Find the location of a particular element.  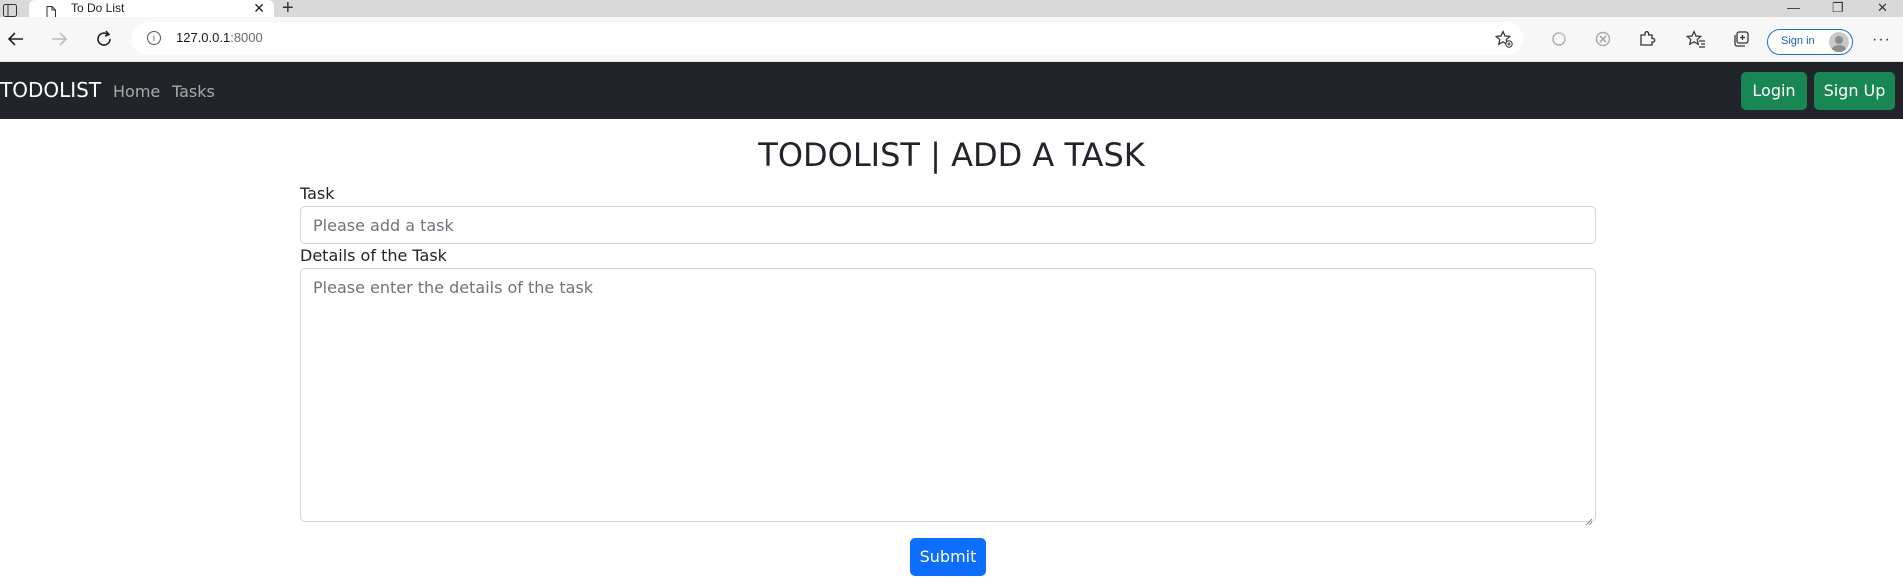

forward-arrow-icon is located at coordinates (59, 39).